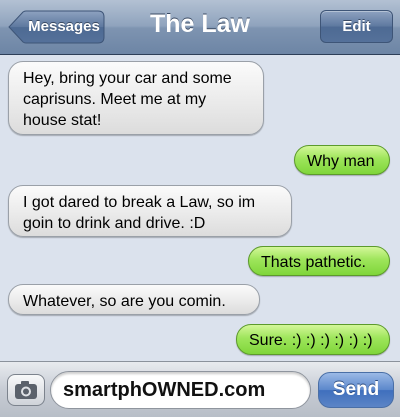  I want to click on send-button: Send, so click(356, 390).